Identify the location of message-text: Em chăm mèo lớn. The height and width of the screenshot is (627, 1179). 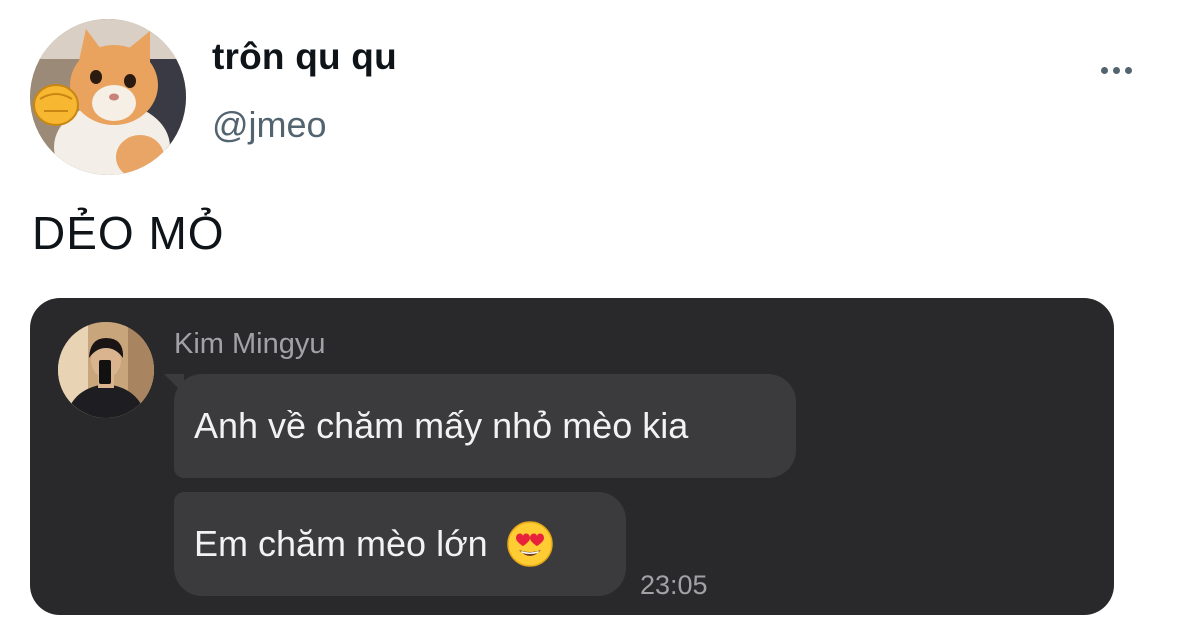
(341, 543).